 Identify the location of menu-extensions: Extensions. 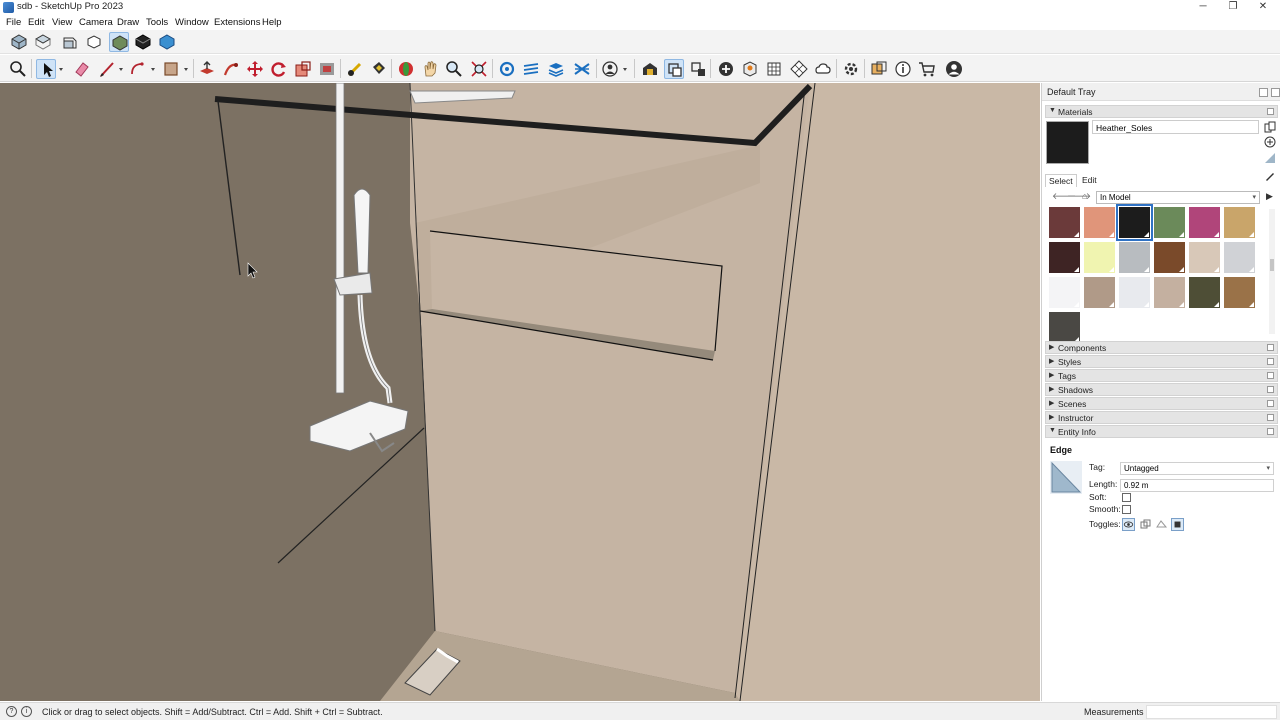
(237, 22).